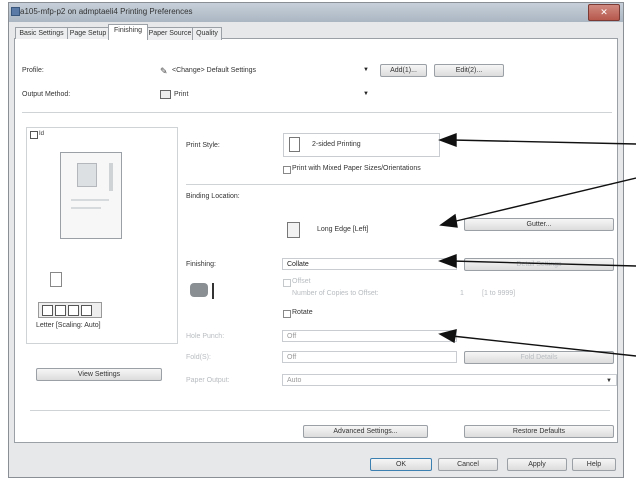 The height and width of the screenshot is (483, 636). Describe the element at coordinates (447, 336) in the screenshot. I see `annotation-arrowhead-hole-punch` at that location.